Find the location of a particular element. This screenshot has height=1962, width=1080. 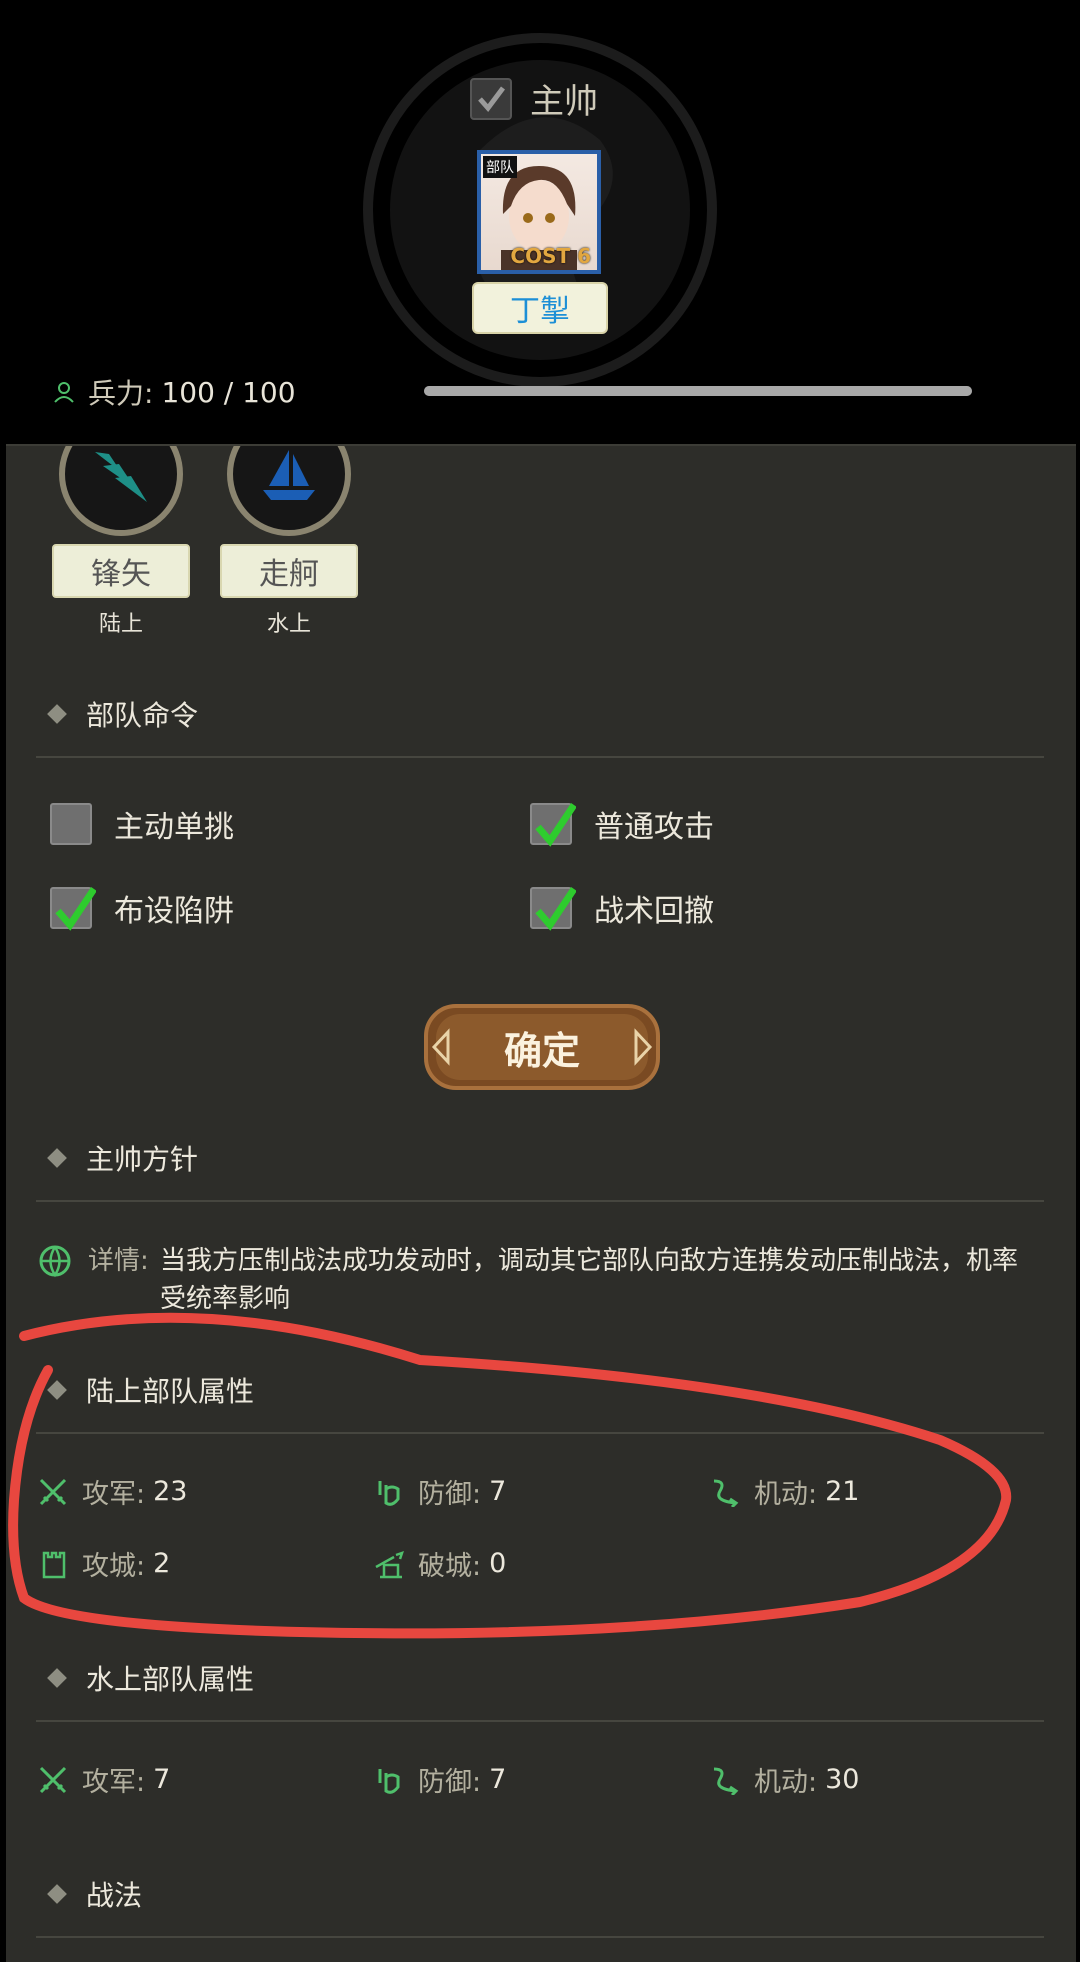

stat-siege: 攻城: 2 is located at coordinates (104, 1563).